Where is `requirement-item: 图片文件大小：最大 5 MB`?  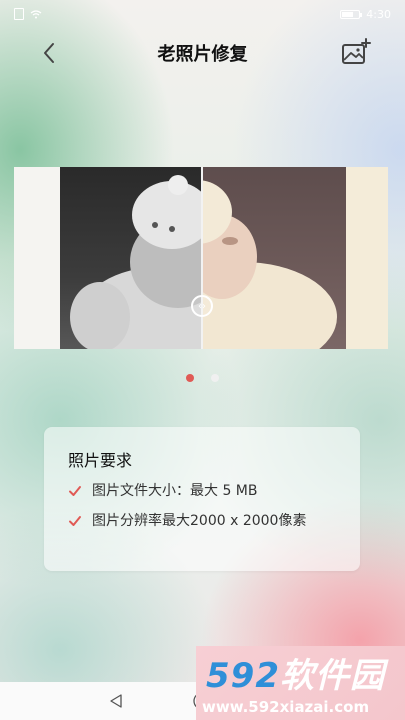
requirement-item: 图片文件大小：最大 5 MB is located at coordinates (163, 491).